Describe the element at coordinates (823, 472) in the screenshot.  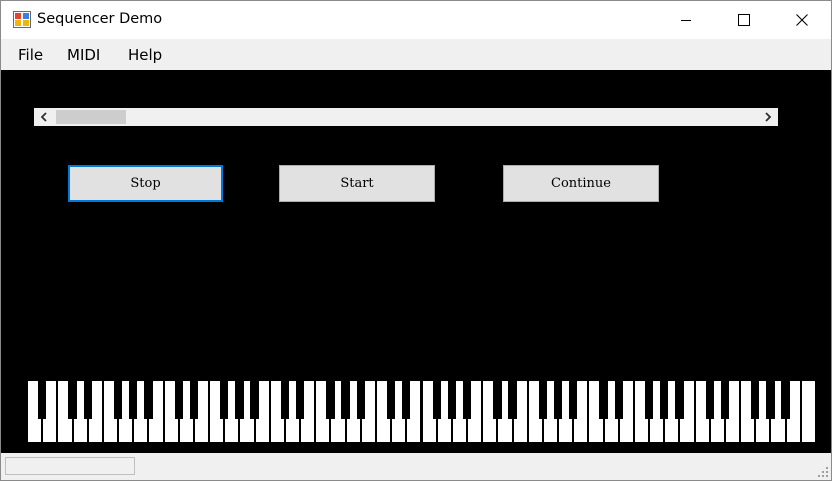
I see `resize-grip-icon` at that location.